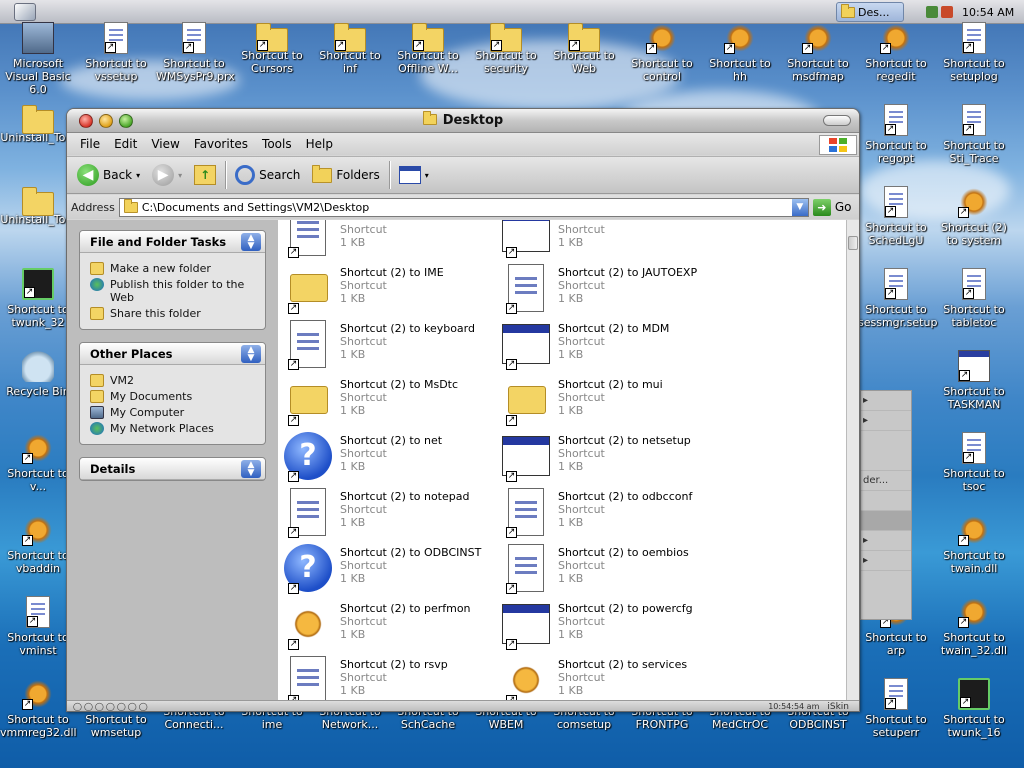 The width and height of the screenshot is (1024, 768). I want to click on start-button, so click(25, 12).